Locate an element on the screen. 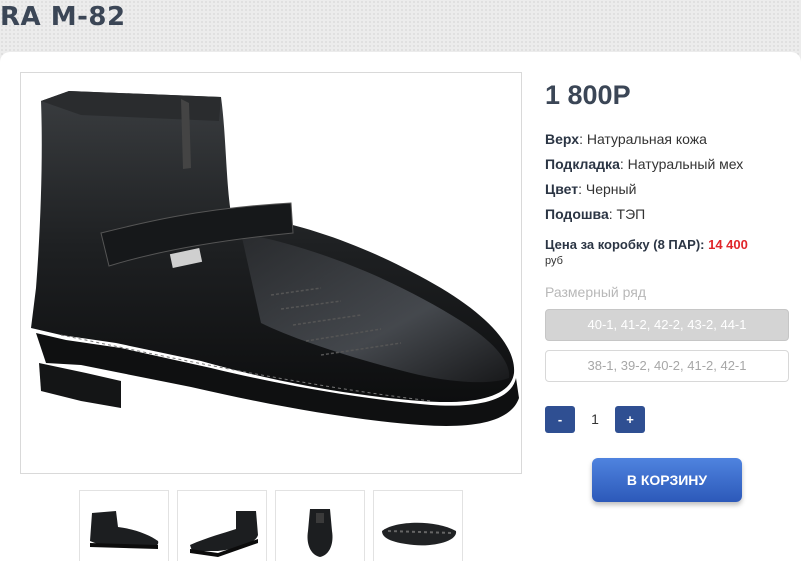 The height and width of the screenshot is (561, 801). boot-angled-view-icon is located at coordinates (224, 534).